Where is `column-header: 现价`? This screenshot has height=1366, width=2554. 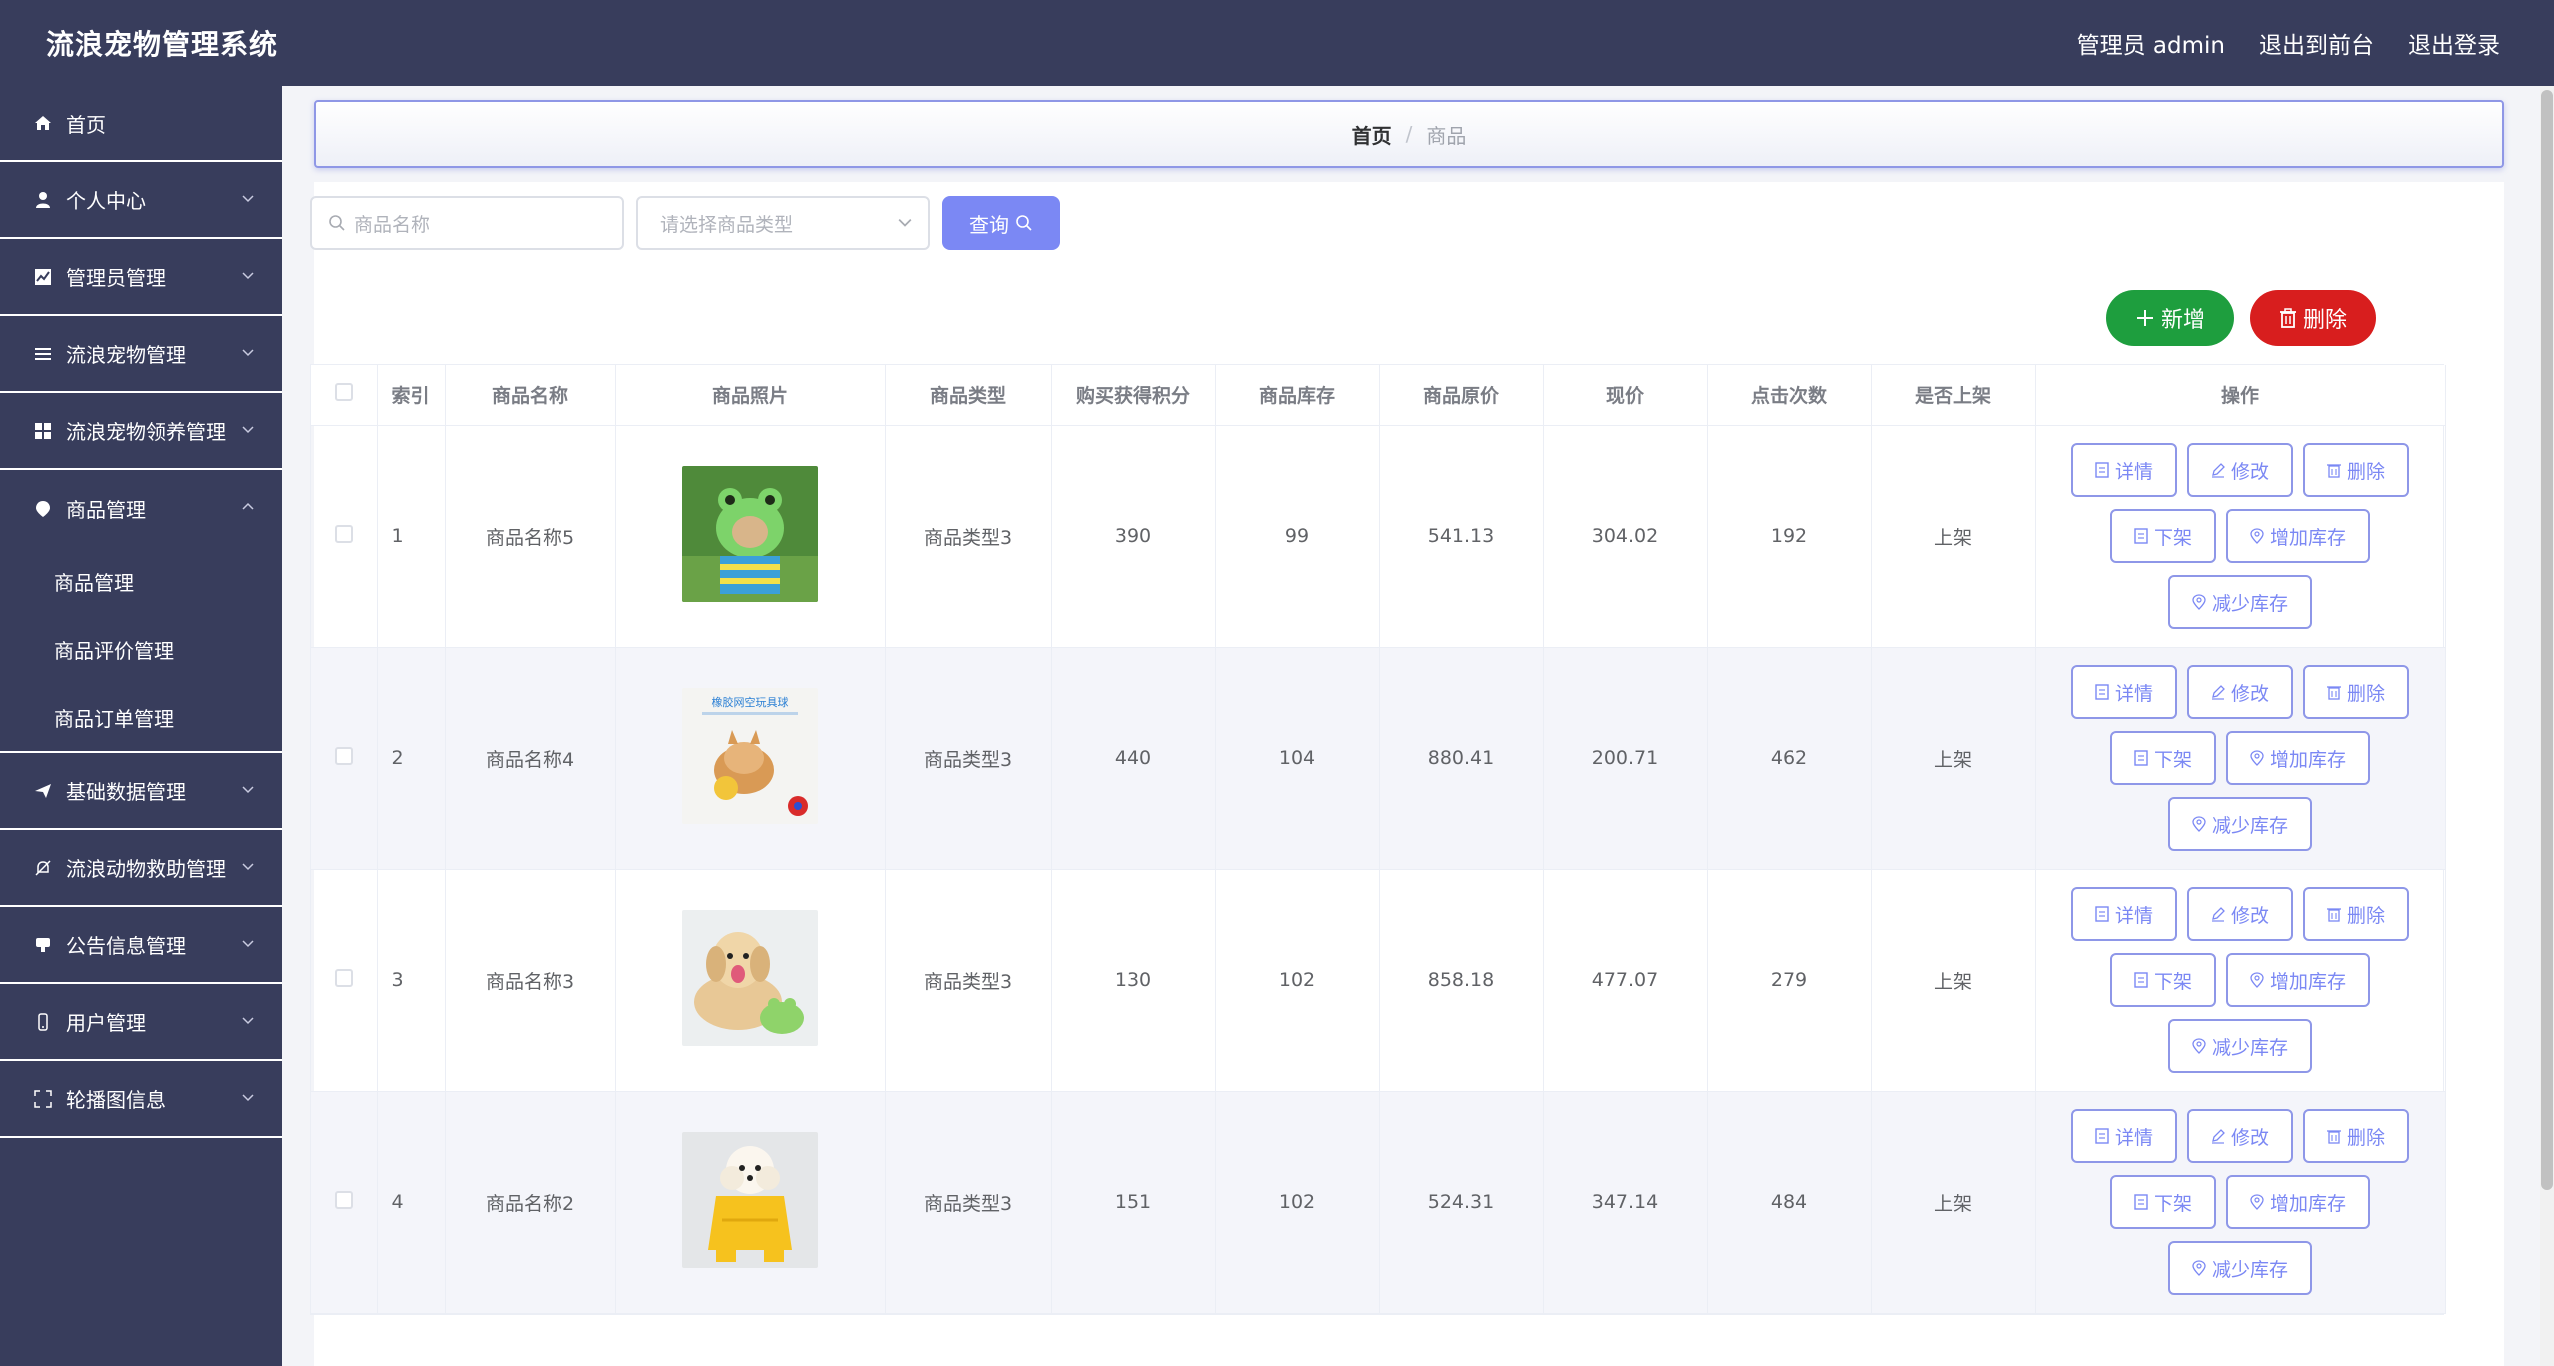
column-header: 现价 is located at coordinates (1625, 395).